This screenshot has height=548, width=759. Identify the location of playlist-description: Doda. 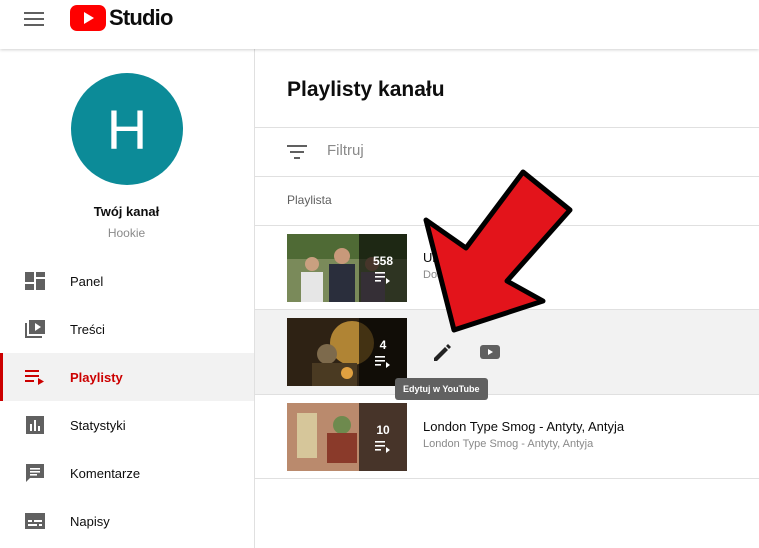
(436, 275).